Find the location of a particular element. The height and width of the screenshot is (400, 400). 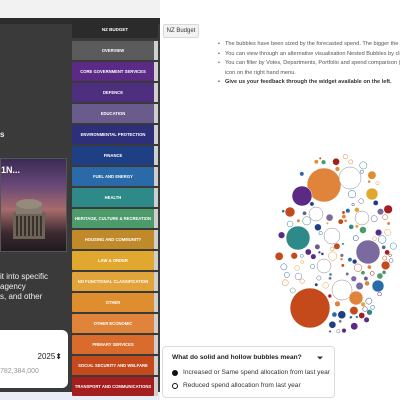

category-item: EDUCATION is located at coordinates (113, 113).